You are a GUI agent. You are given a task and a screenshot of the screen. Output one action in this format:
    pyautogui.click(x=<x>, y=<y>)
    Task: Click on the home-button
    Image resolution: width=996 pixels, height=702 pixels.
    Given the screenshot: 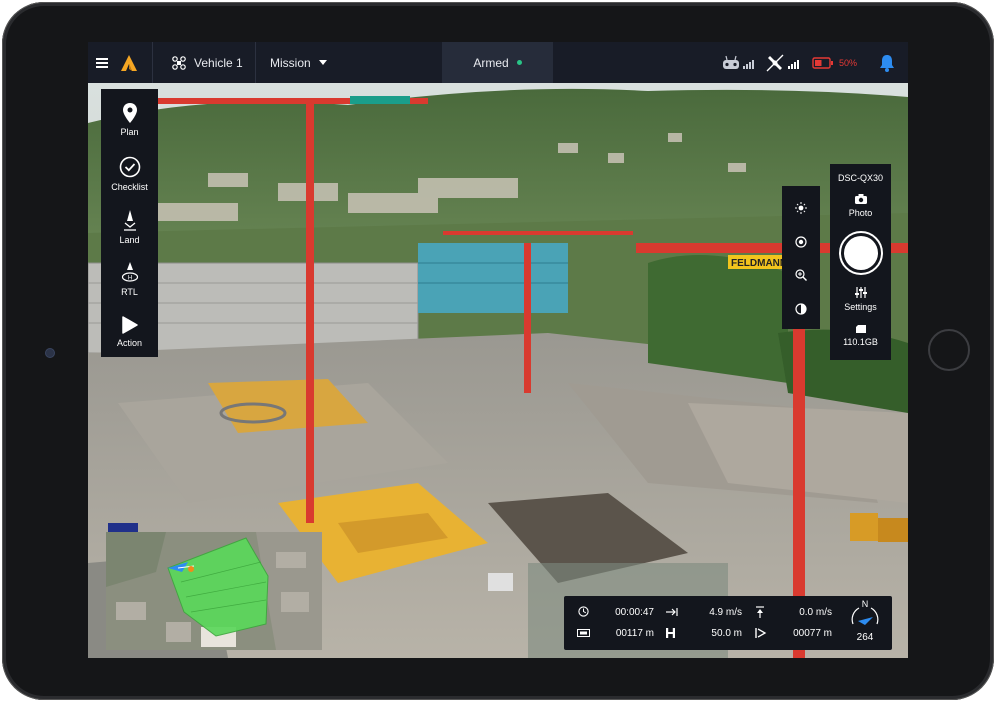 What is the action you would take?
    pyautogui.click(x=949, y=350)
    